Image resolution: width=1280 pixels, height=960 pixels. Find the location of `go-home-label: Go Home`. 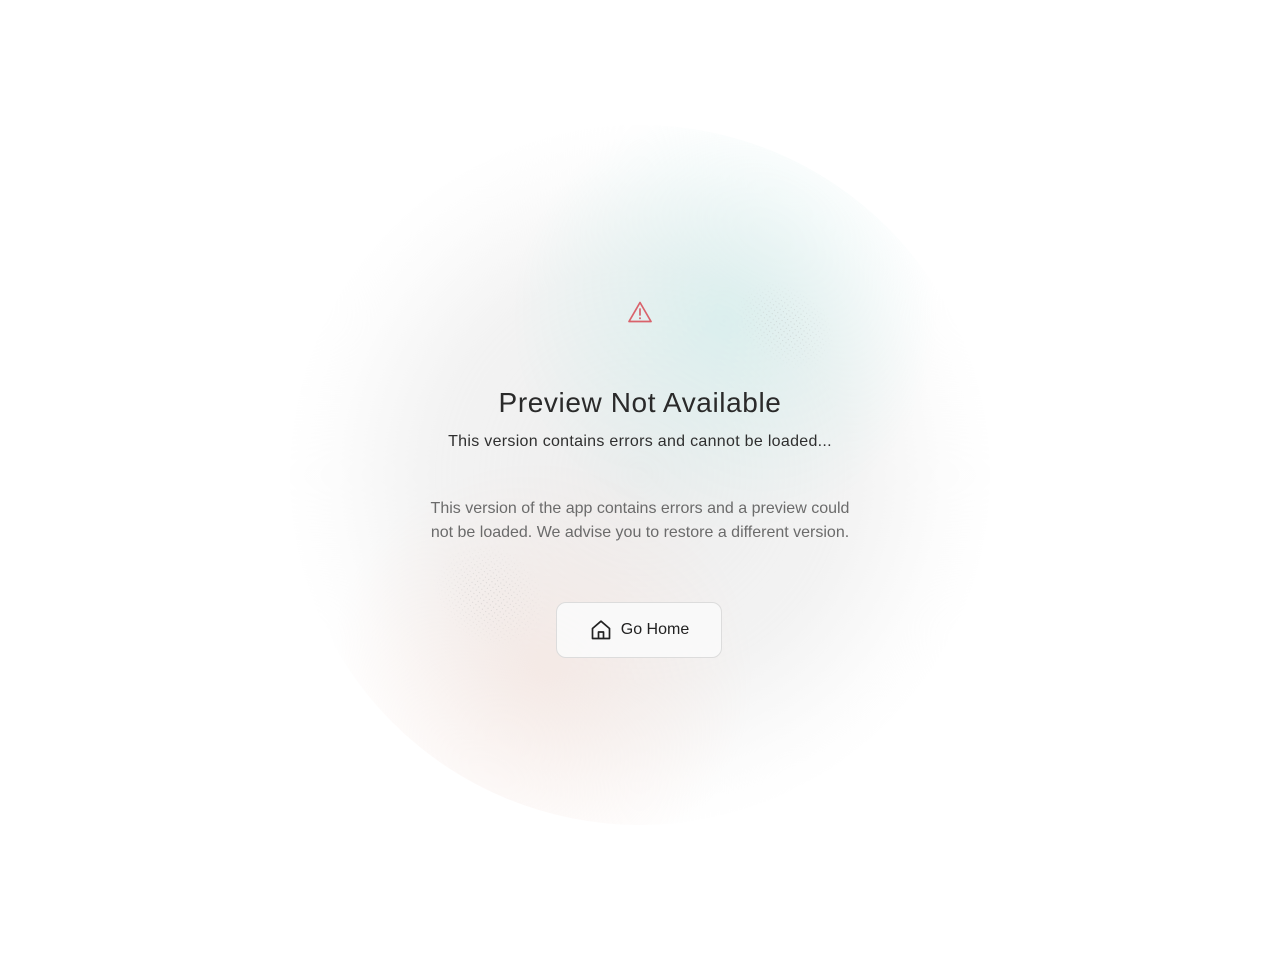

go-home-label: Go Home is located at coordinates (655, 629).